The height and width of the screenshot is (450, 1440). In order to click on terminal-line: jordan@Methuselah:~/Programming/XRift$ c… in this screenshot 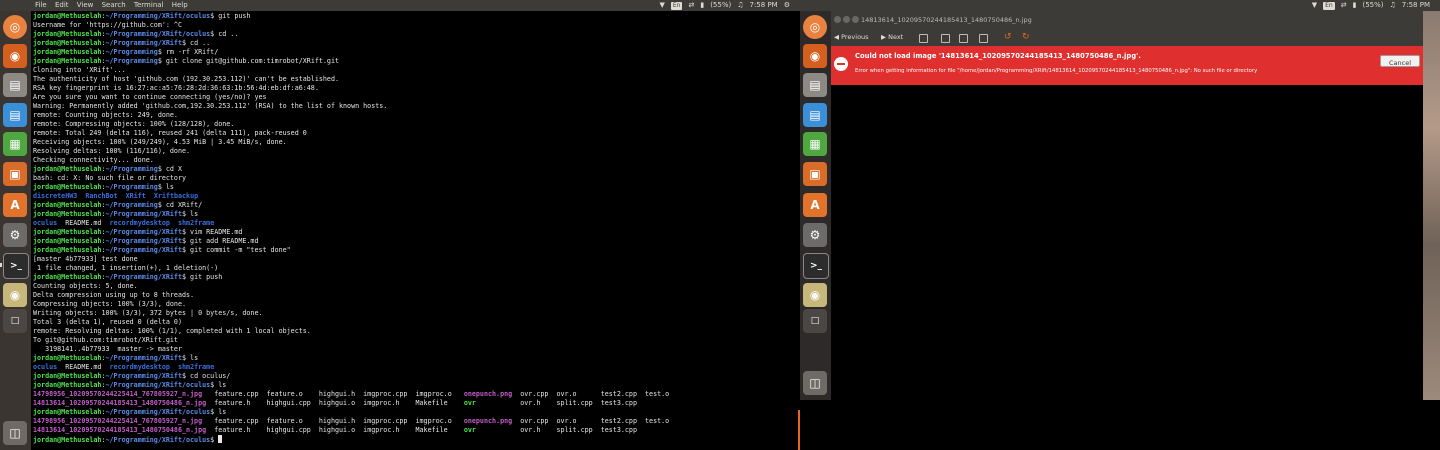, I will do `click(351, 376)`.